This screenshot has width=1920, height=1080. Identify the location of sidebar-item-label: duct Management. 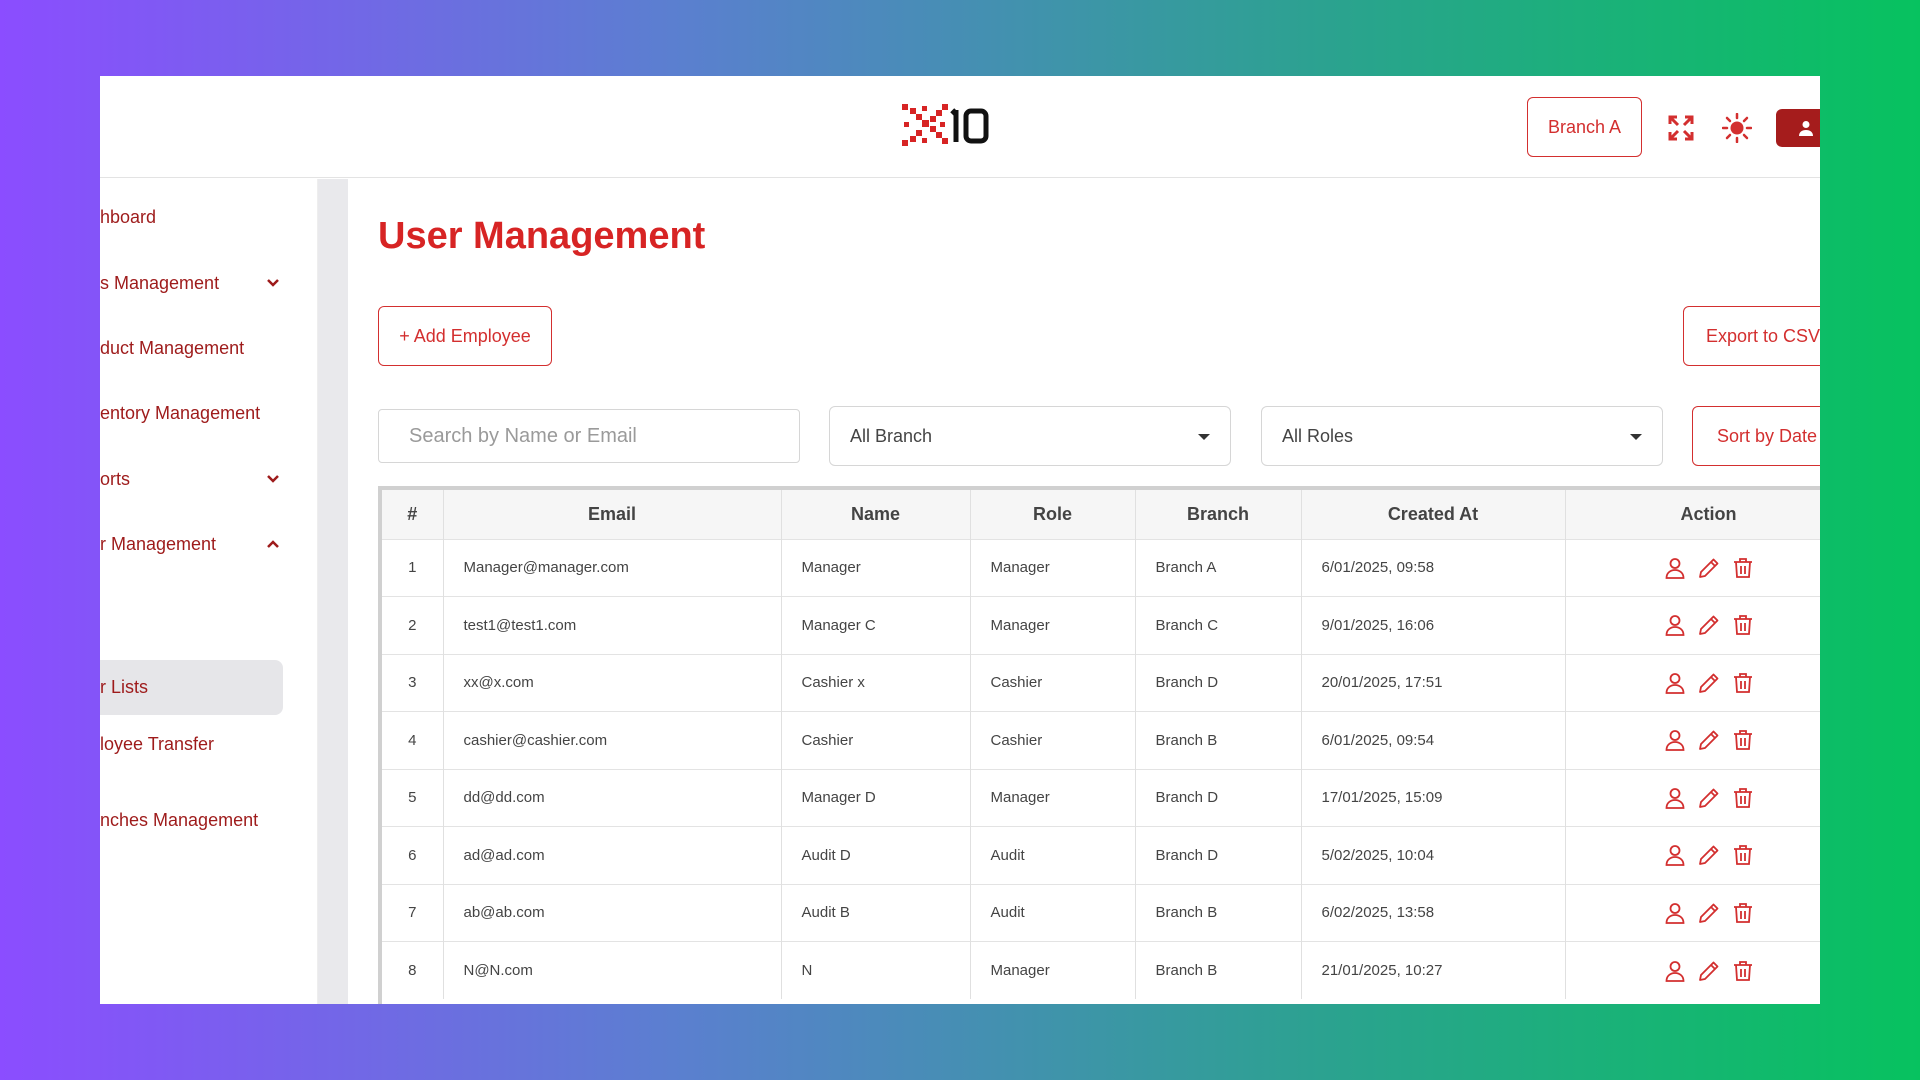
(172, 347).